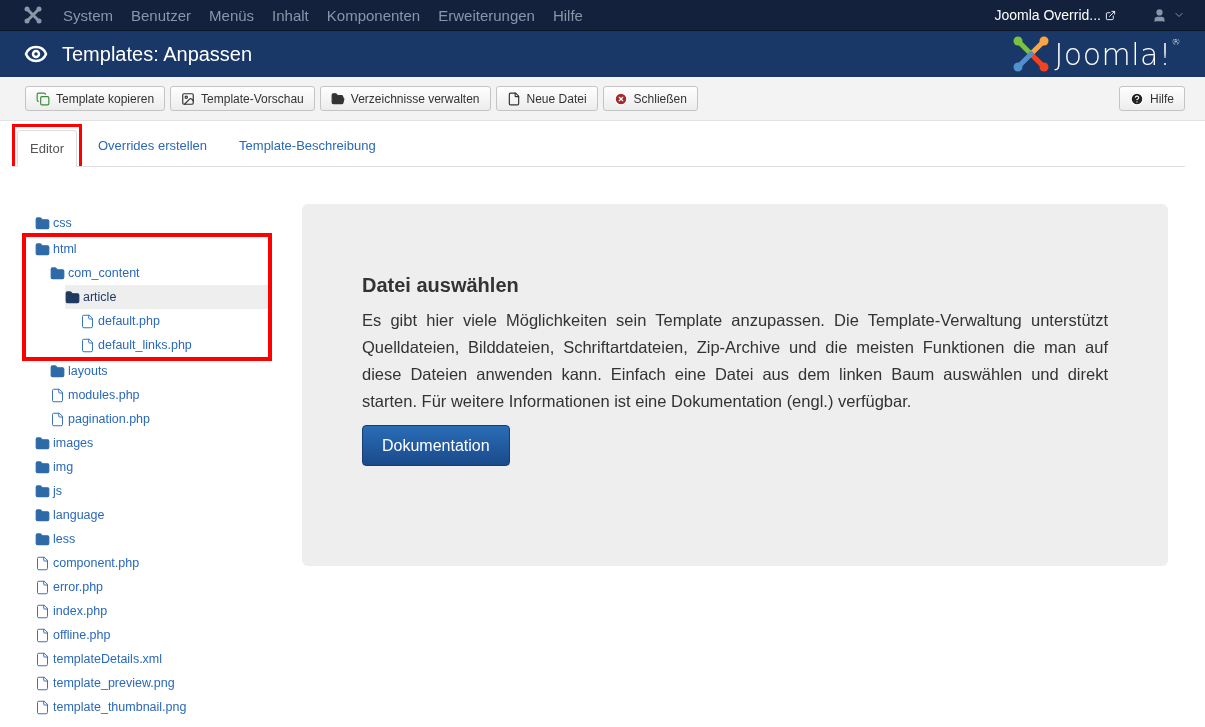  Describe the element at coordinates (157, 54) in the screenshot. I see `page-title: Templates: Anpassen` at that location.